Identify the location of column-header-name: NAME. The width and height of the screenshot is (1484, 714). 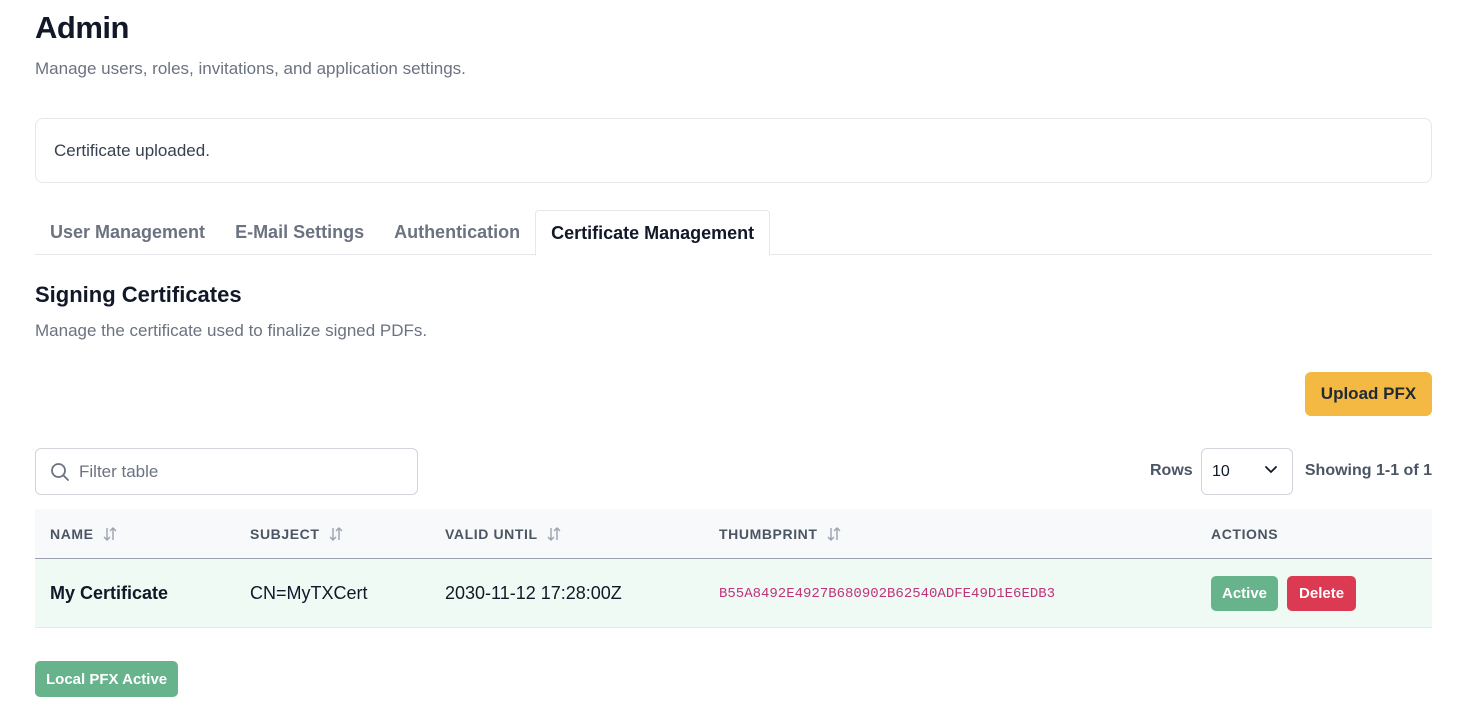
(84, 534).